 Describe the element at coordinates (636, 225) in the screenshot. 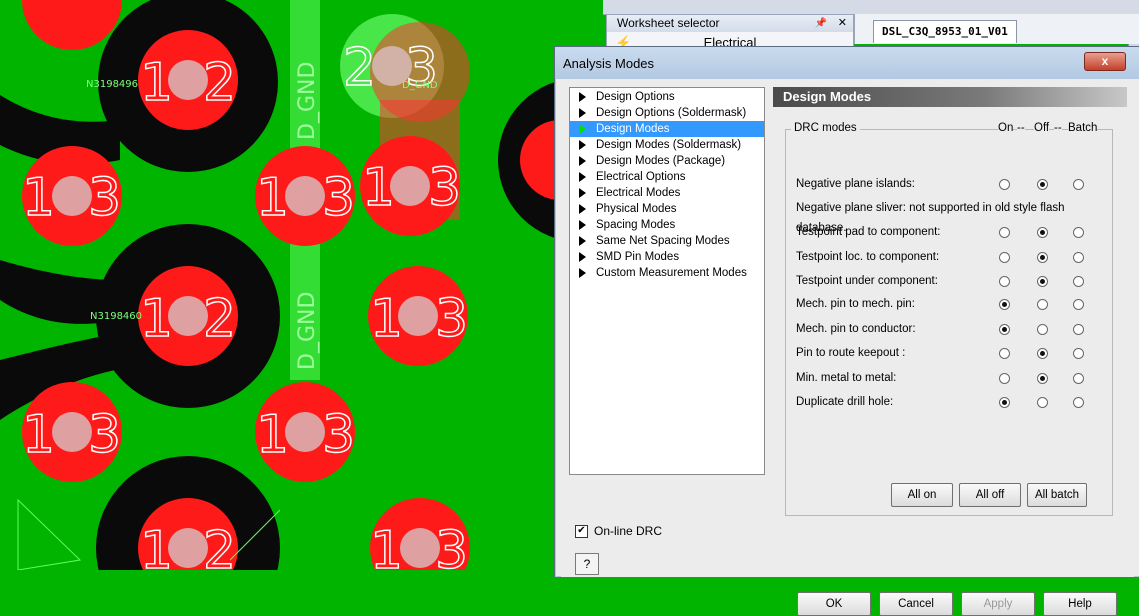

I see `tree-item-label: Spacing Modes` at that location.